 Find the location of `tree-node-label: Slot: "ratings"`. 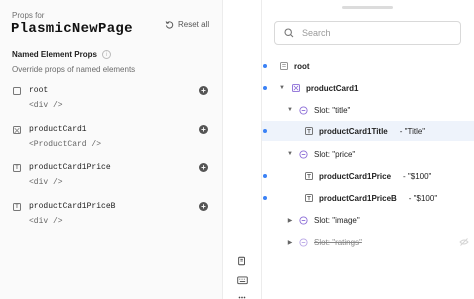

tree-node-label: Slot: "ratings" is located at coordinates (338, 242).